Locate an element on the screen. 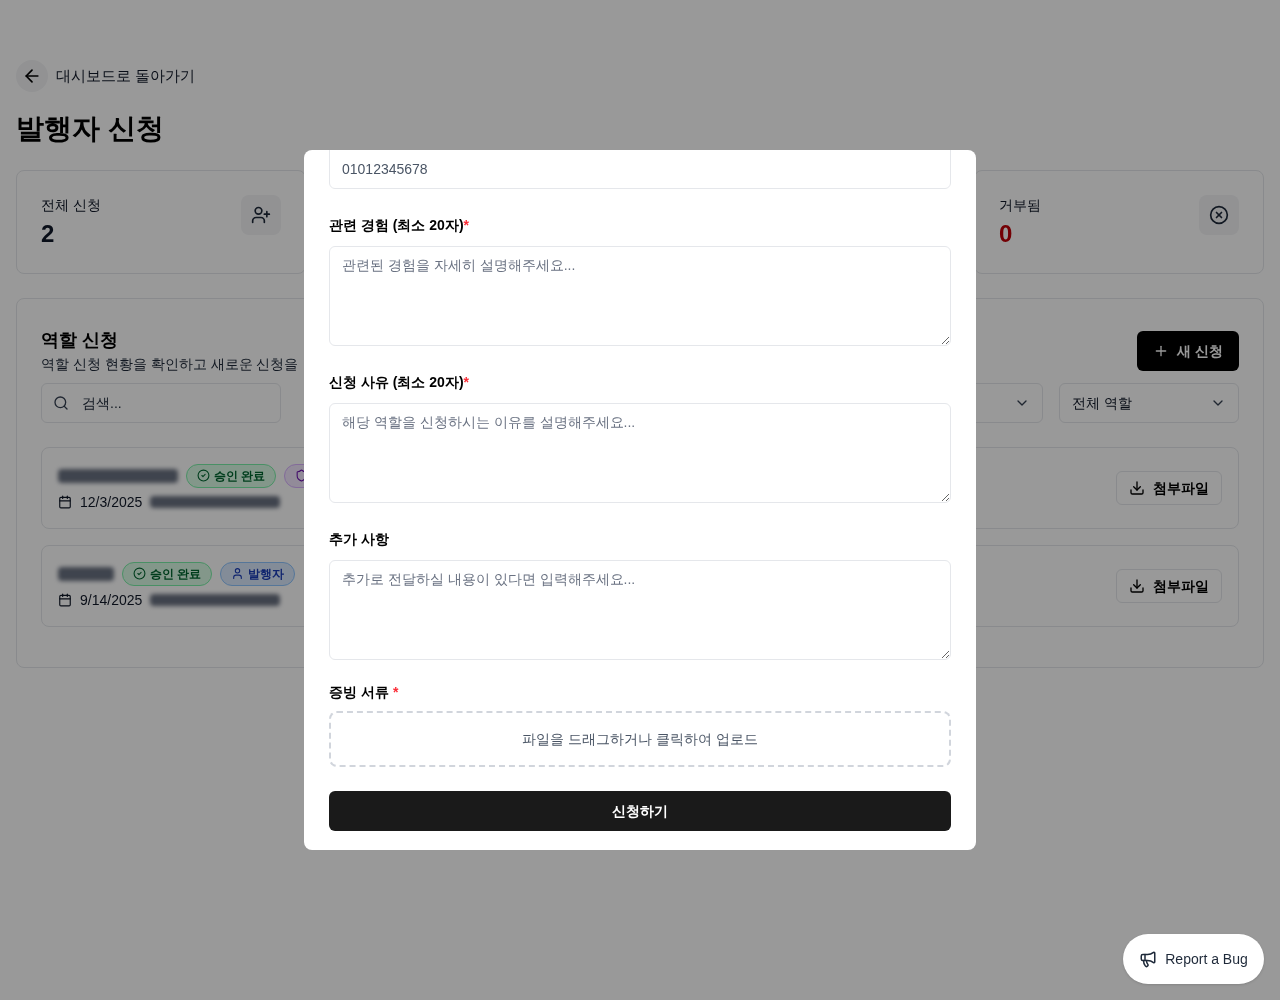 The height and width of the screenshot is (1000, 1280). phone-field: 01012345678 is located at coordinates (640, 169).